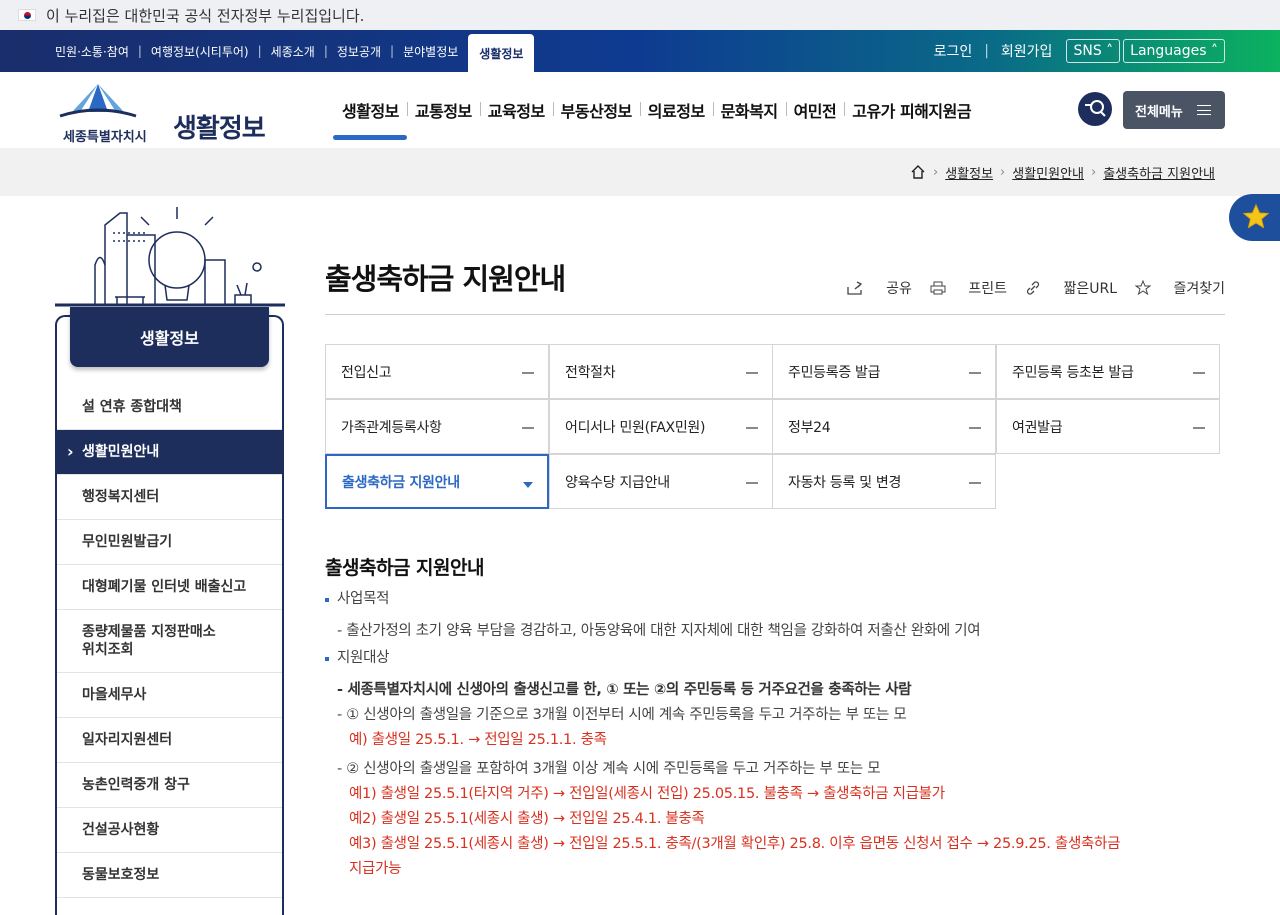  I want to click on print-icon, so click(938, 288).